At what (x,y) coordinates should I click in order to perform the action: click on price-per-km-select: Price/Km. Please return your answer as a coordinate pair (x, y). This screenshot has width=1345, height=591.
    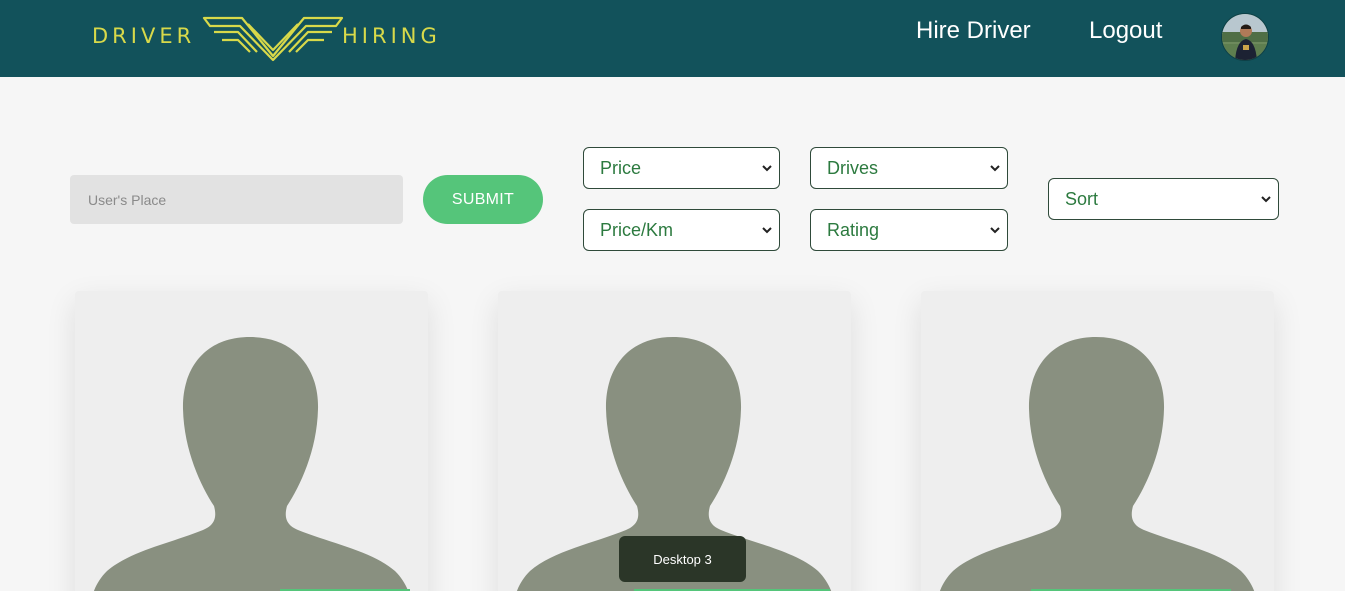
    Looking at the image, I should click on (681, 230).